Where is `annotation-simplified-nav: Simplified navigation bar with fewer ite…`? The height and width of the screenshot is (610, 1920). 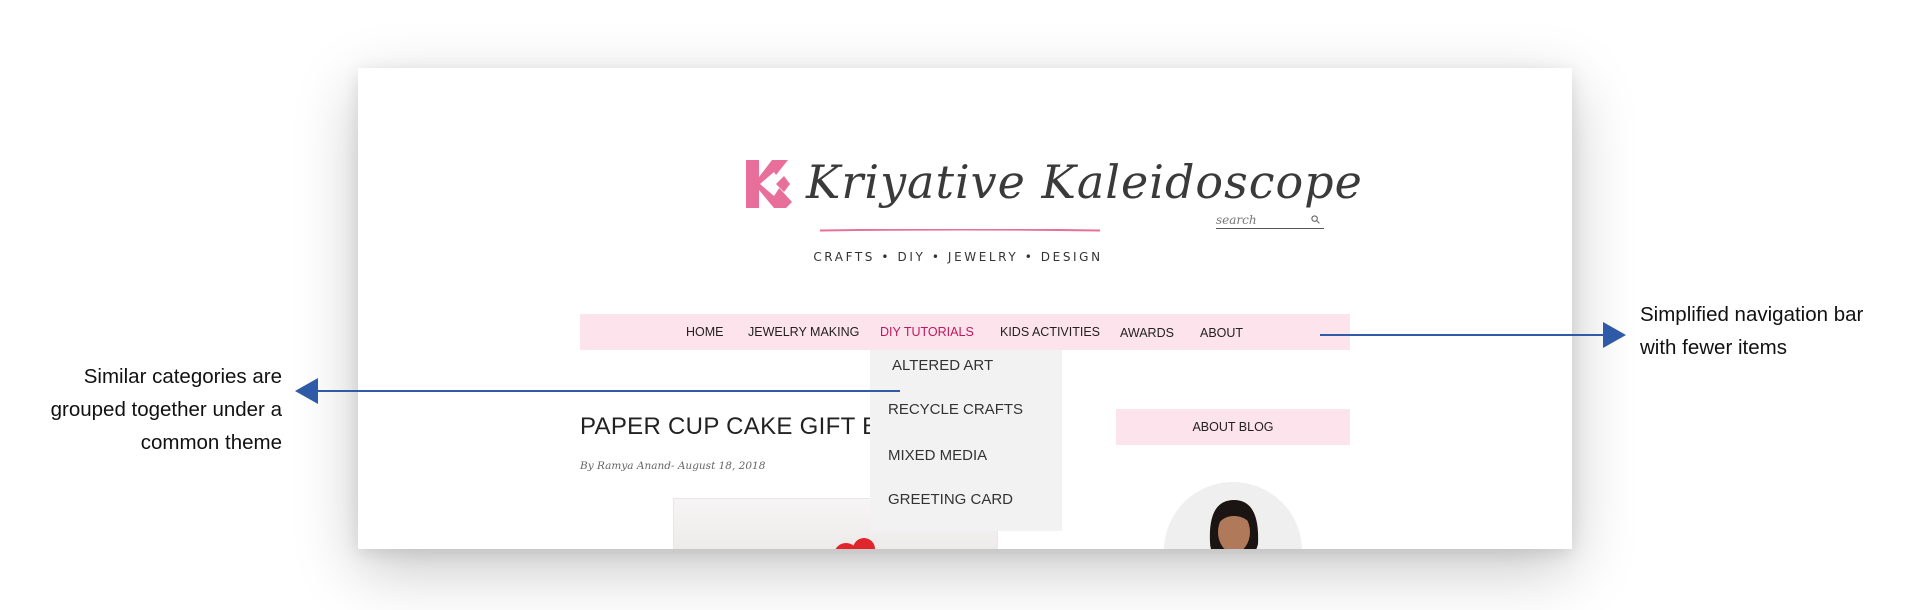
annotation-simplified-nav: Simplified navigation bar with fewer ite… is located at coordinates (1752, 331).